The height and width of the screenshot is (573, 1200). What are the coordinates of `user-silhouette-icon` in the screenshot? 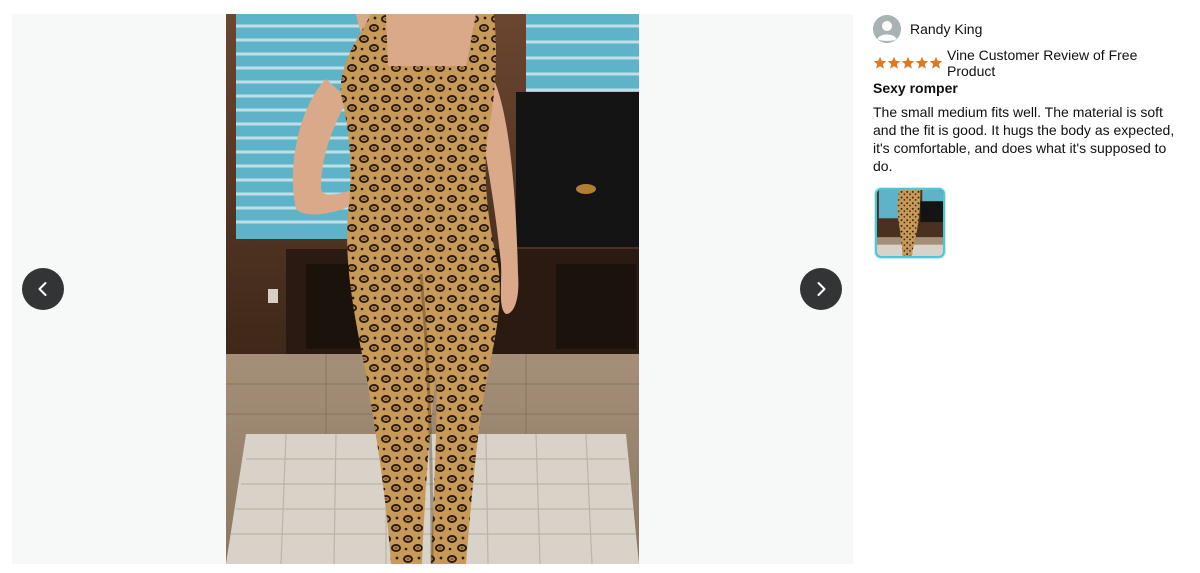 It's located at (887, 29).